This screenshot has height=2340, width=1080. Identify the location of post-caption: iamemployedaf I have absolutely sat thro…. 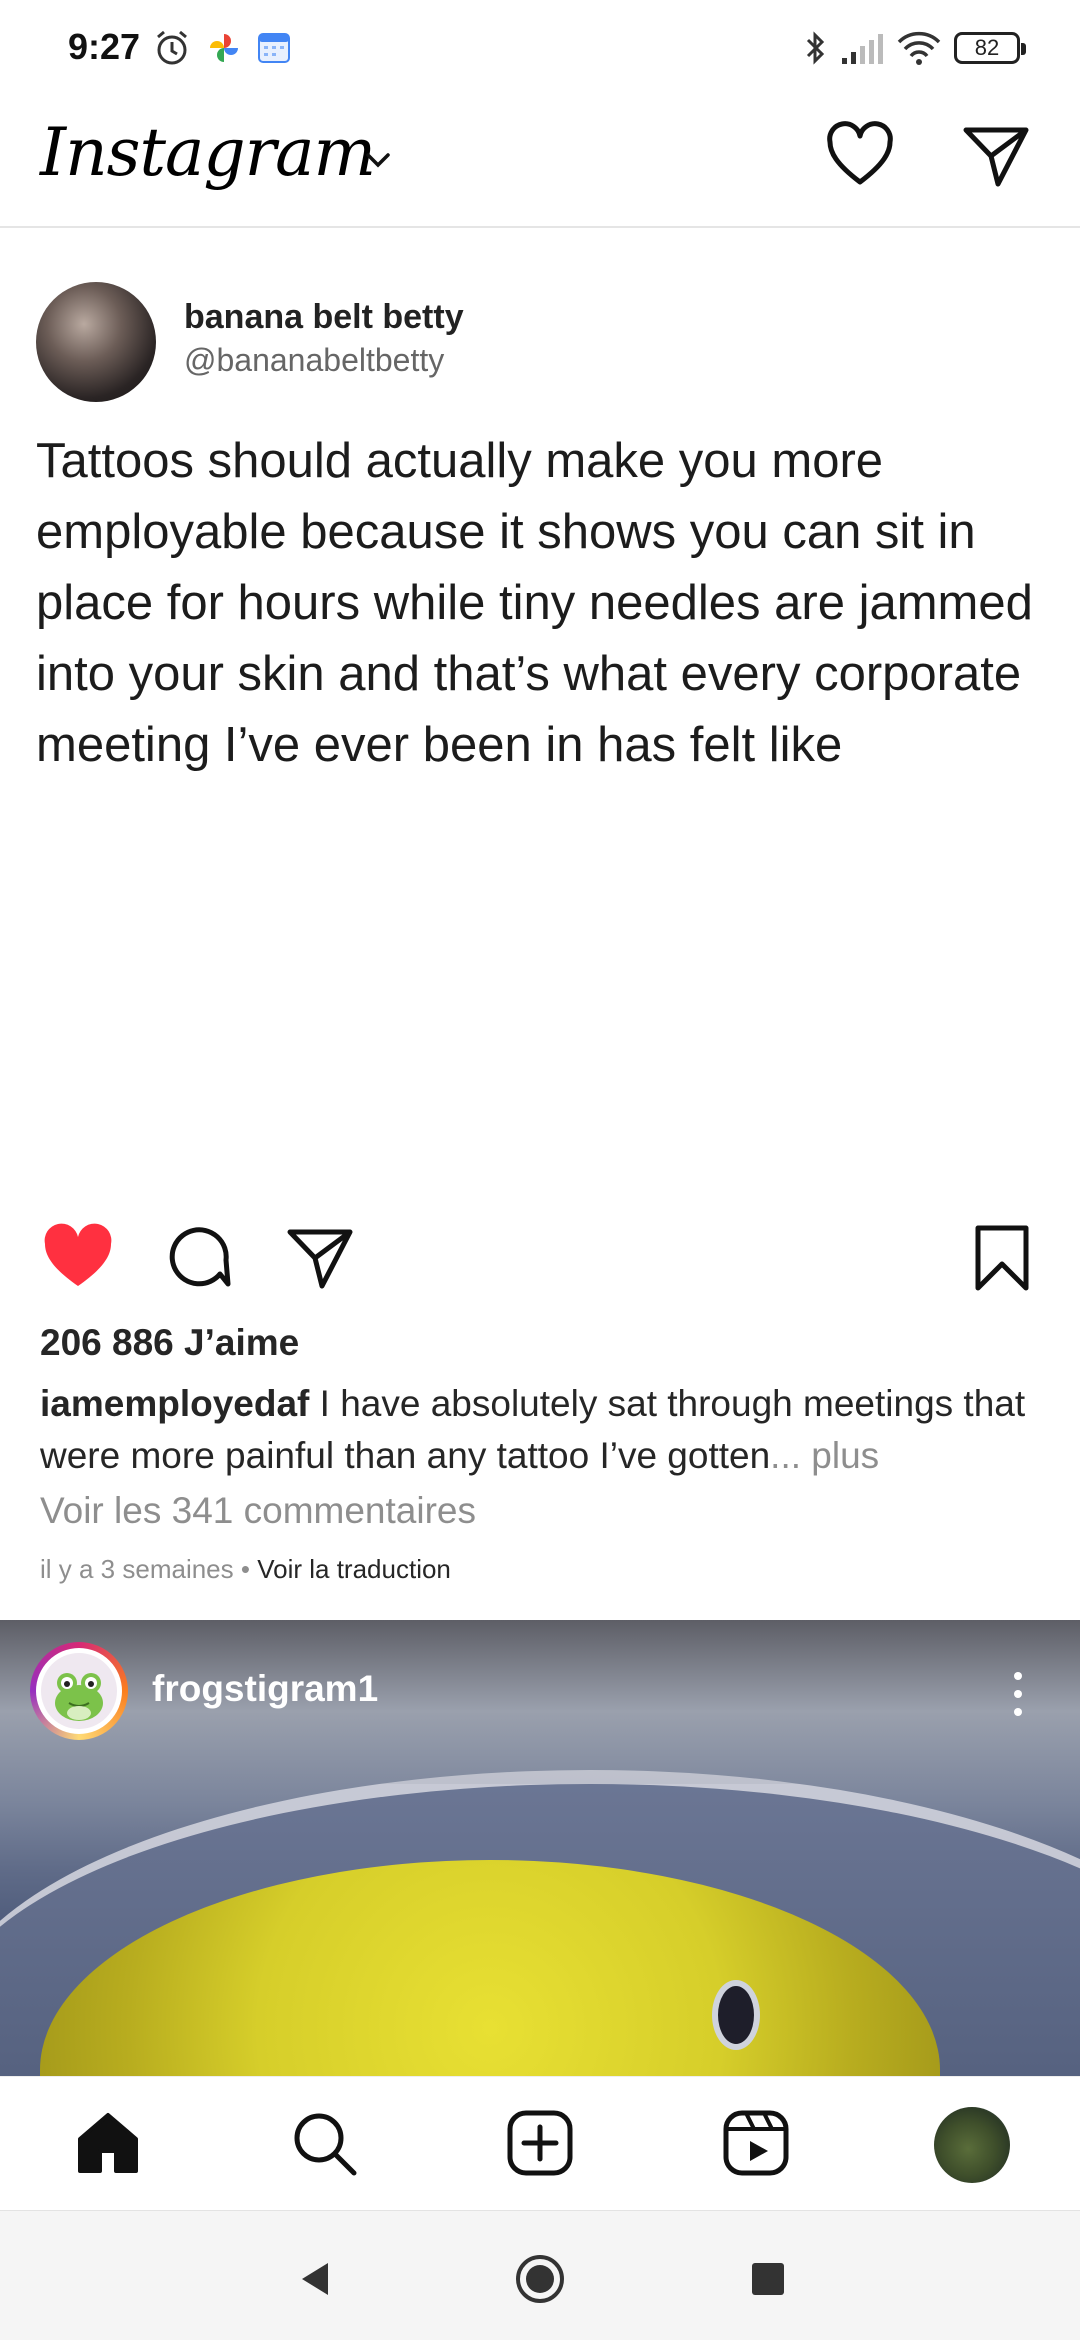
(545, 1430).